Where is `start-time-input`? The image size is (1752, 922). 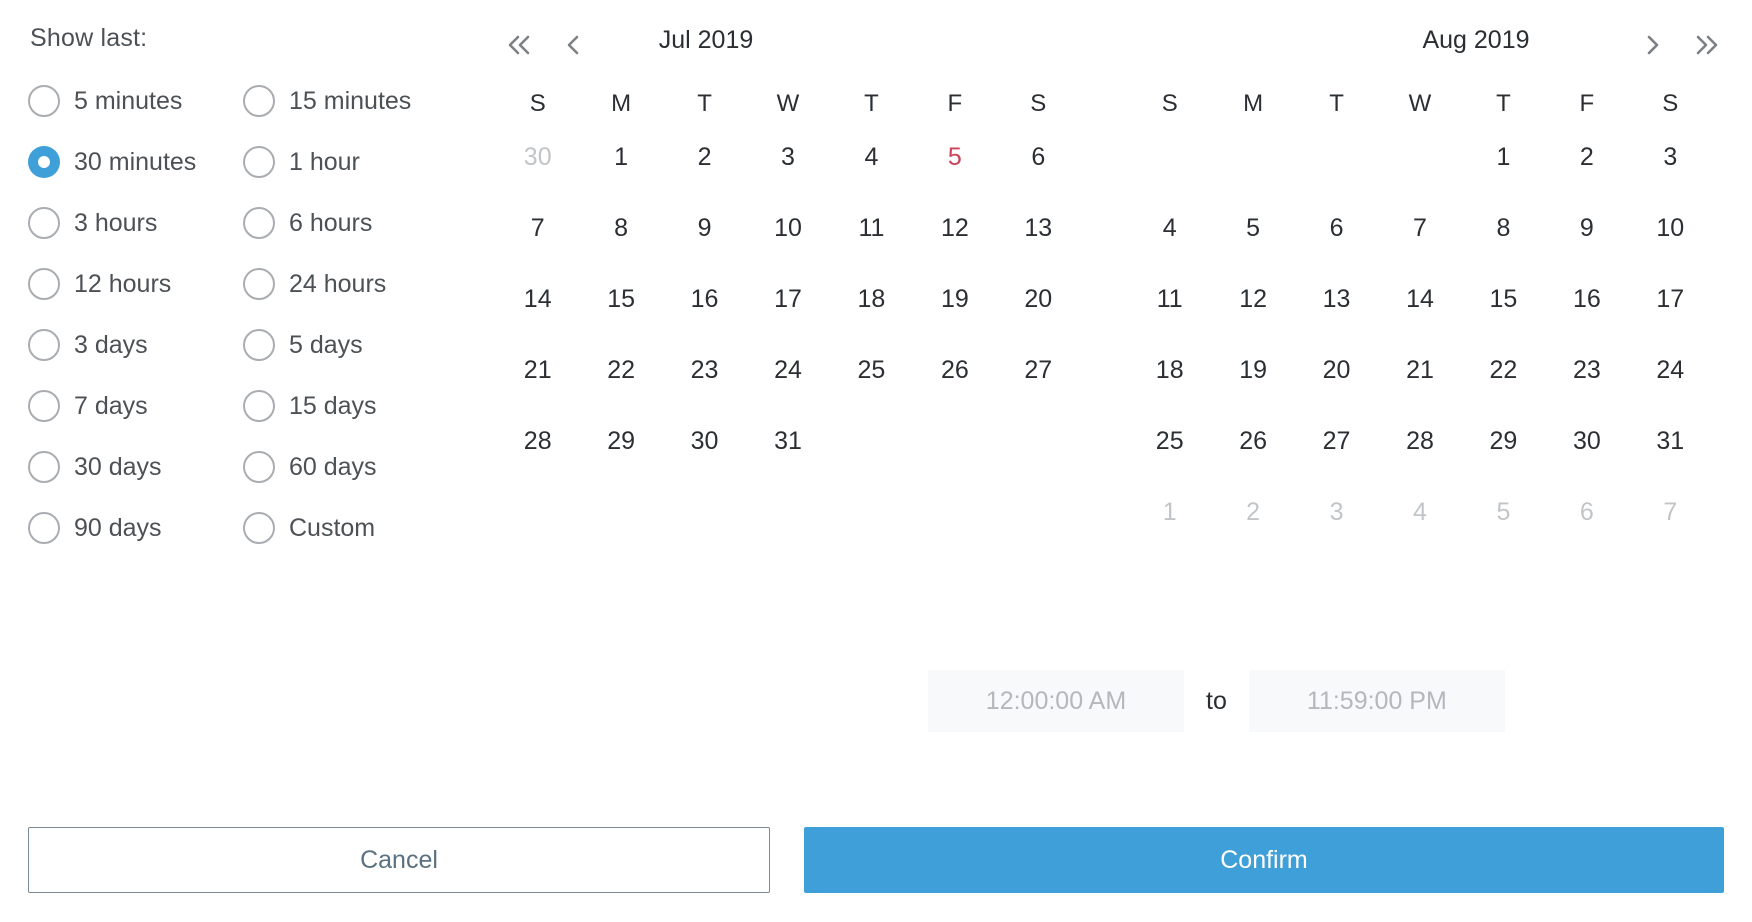
start-time-input is located at coordinates (1056, 701).